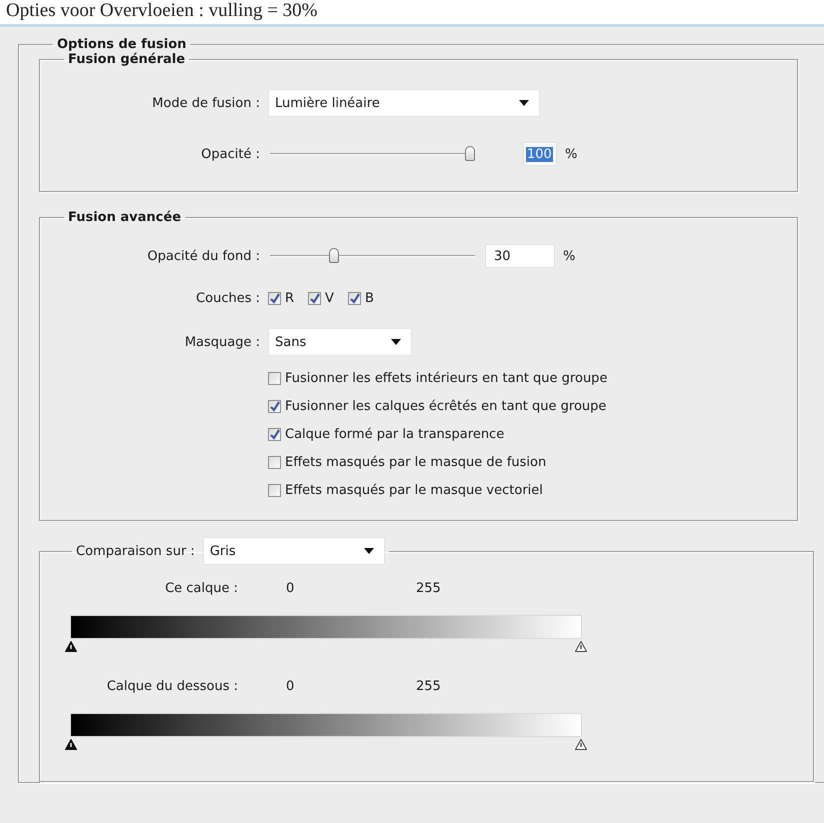 The image size is (824, 823). What do you see at coordinates (540, 154) in the screenshot?
I see `number-field: 100` at bounding box center [540, 154].